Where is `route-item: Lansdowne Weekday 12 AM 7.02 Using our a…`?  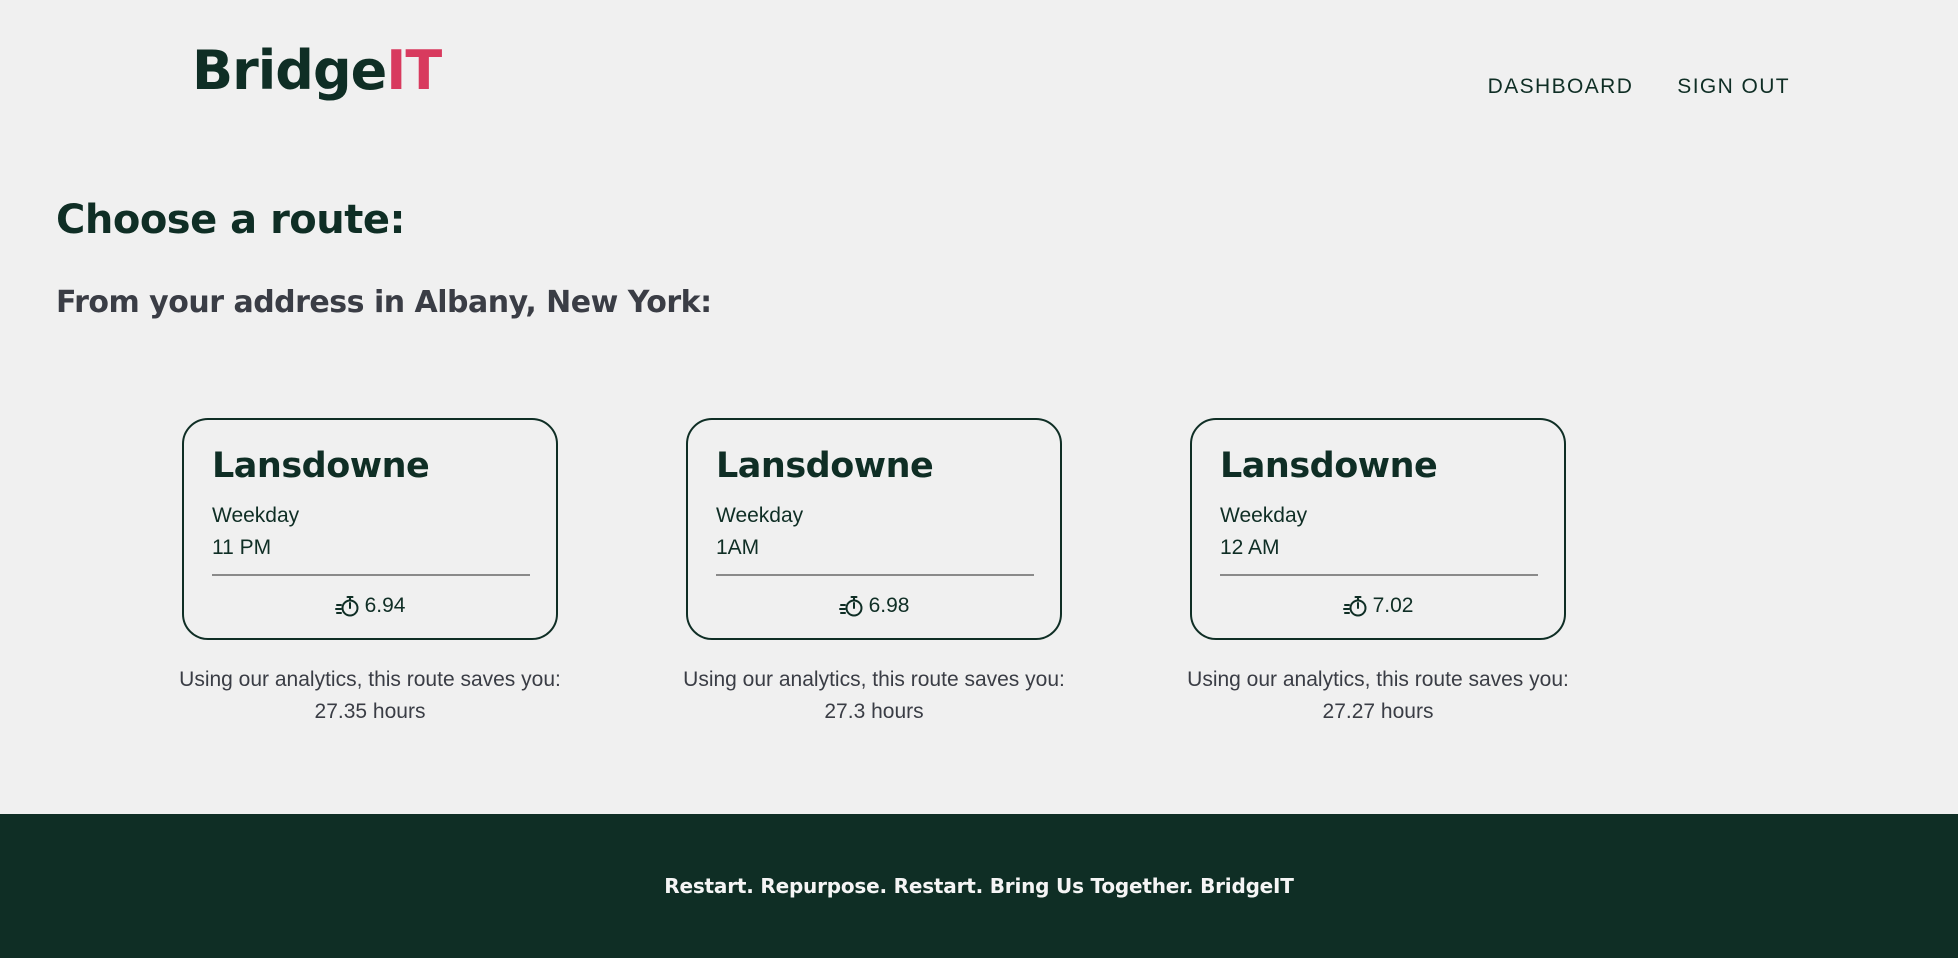 route-item: Lansdowne Weekday 12 AM 7.02 Using our a… is located at coordinates (1378, 573).